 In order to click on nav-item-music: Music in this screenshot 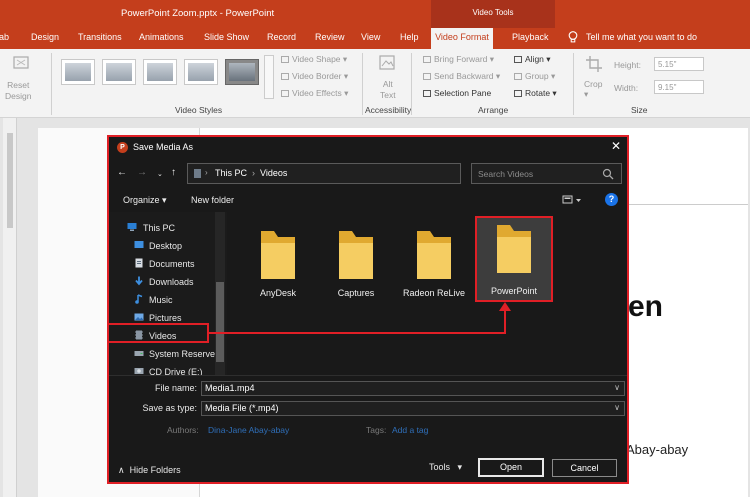, I will do `click(162, 300)`.